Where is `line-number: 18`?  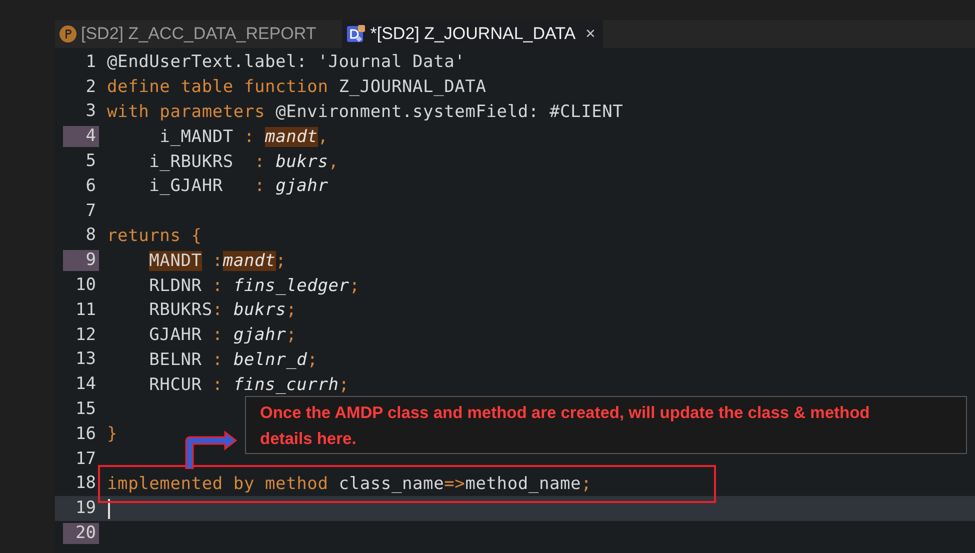
line-number: 18 is located at coordinates (85, 483).